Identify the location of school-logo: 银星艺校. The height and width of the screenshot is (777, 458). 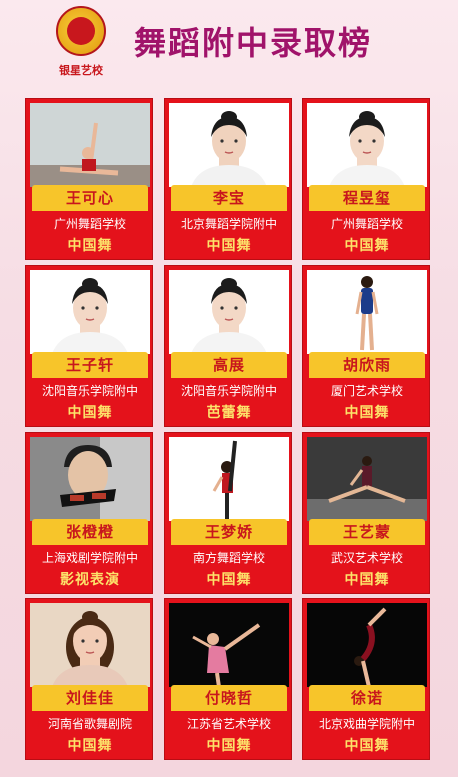
(81, 45).